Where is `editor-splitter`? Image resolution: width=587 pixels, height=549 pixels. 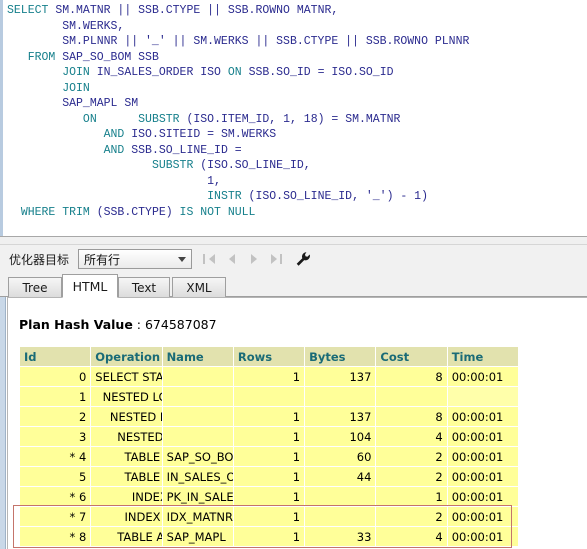 editor-splitter is located at coordinates (293, 240).